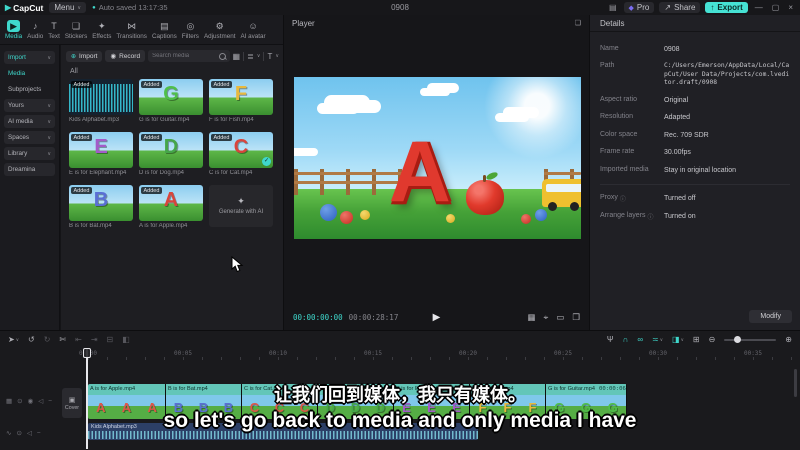  Describe the element at coordinates (639, 7) in the screenshot. I see `pro-button: ◆ Pro` at that location.